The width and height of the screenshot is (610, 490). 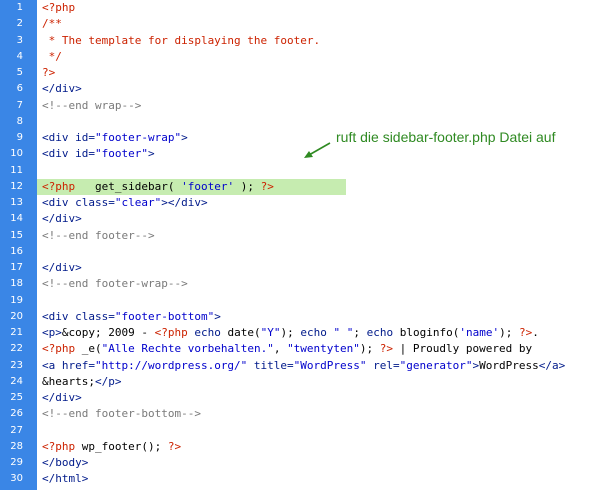 What do you see at coordinates (305, 301) in the screenshot?
I see `code-line: 19` at bounding box center [305, 301].